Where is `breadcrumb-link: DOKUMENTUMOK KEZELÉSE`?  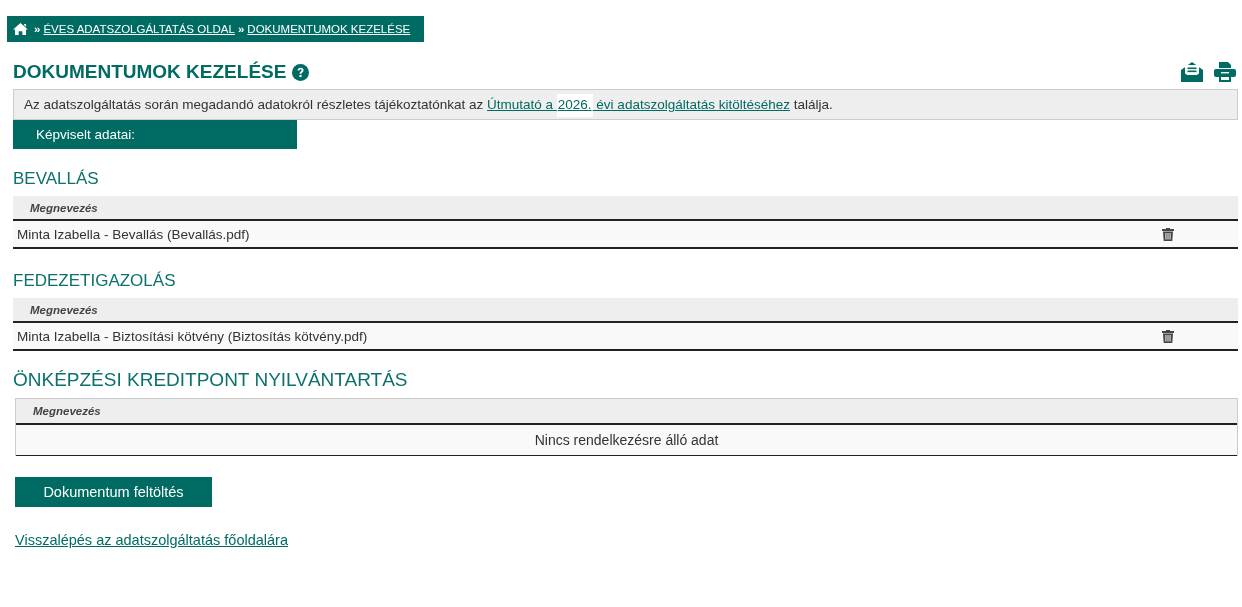 breadcrumb-link: DOKUMENTUMOK KEZELÉSE is located at coordinates (329, 29).